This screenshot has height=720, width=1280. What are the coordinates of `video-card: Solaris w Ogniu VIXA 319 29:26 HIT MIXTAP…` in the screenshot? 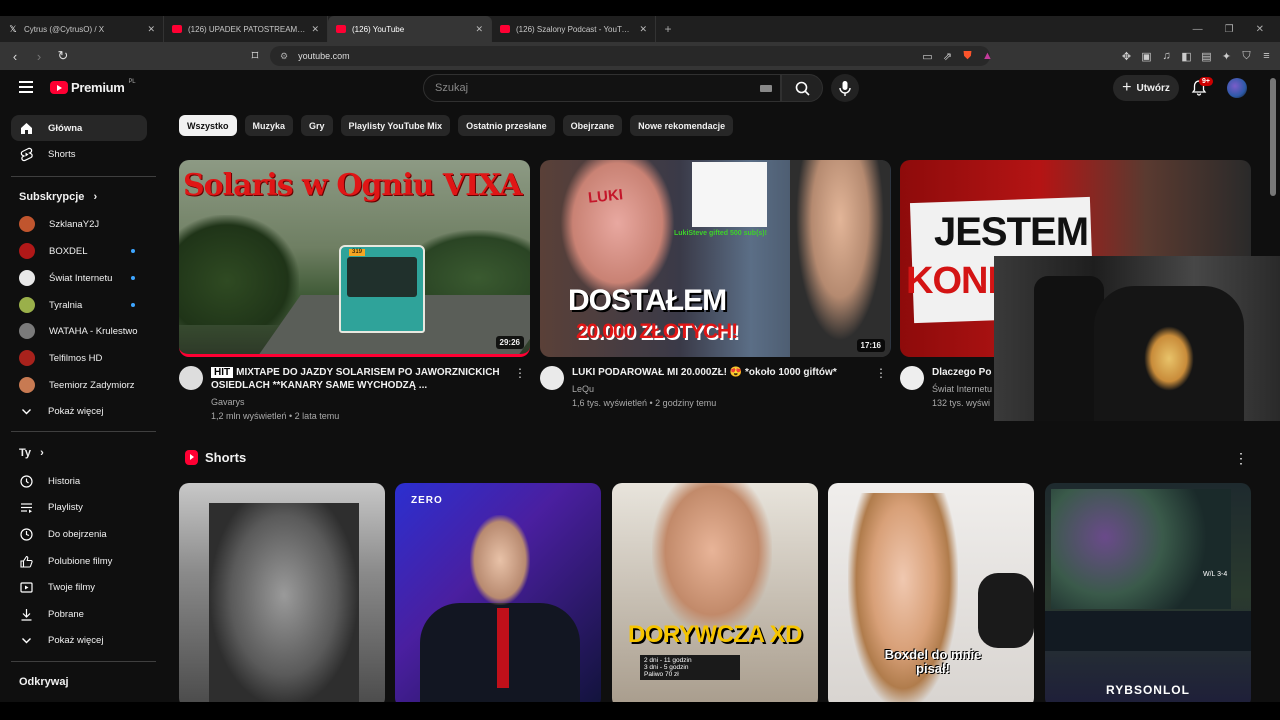 It's located at (354, 291).